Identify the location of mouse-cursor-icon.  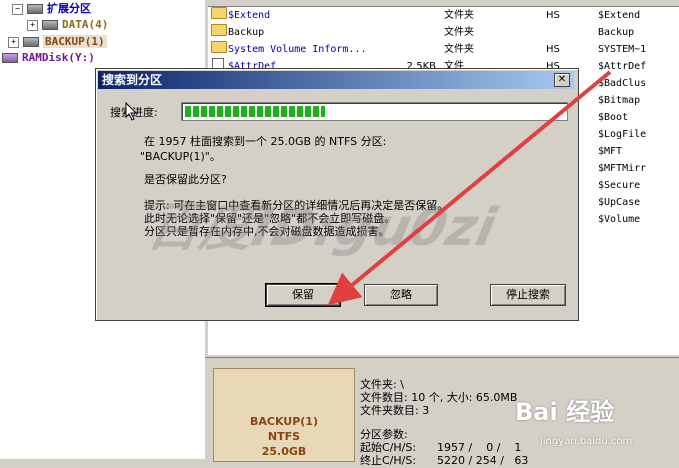
(131, 111).